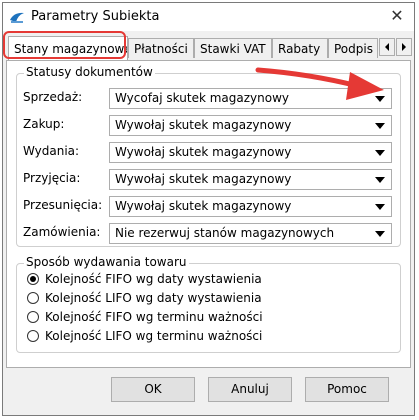 The width and height of the screenshot is (419, 420). Describe the element at coordinates (250, 152) in the screenshot. I see `select-wydania: Wywołaj skutek magazynowy` at that location.